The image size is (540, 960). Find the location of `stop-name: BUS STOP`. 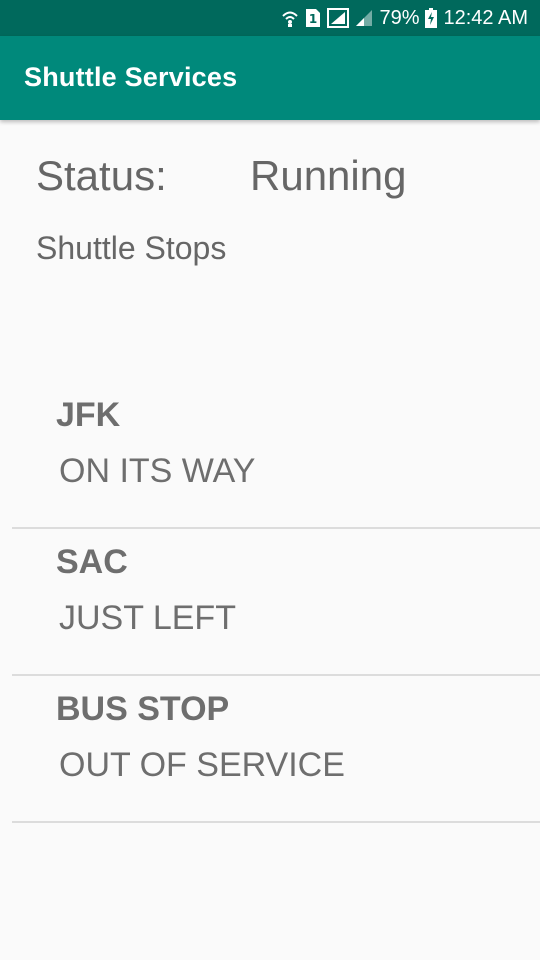

stop-name: BUS STOP is located at coordinates (143, 709).